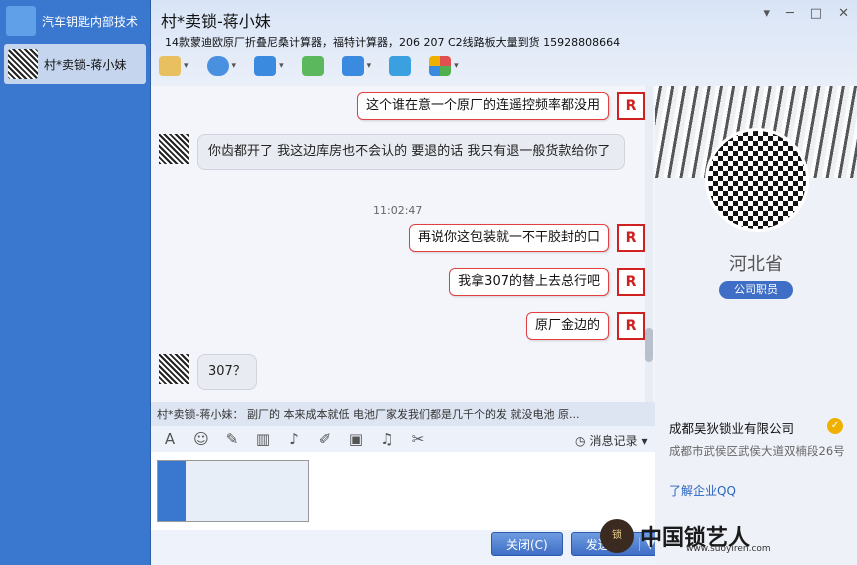 This screenshot has height=565, width=857. I want to click on emoji-icon: ☺, so click(201, 439).